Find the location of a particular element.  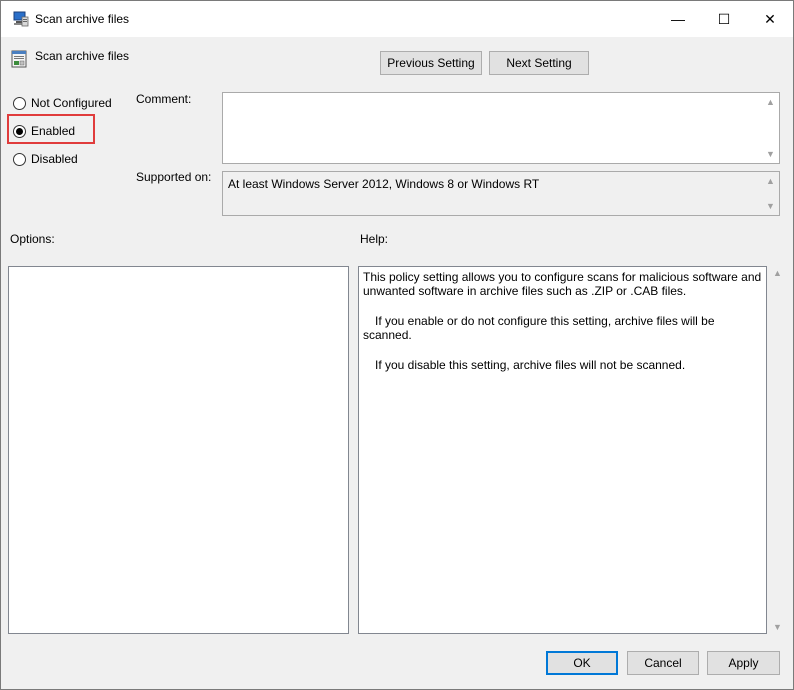

policy-name: Scan archive files is located at coordinates (82, 56).